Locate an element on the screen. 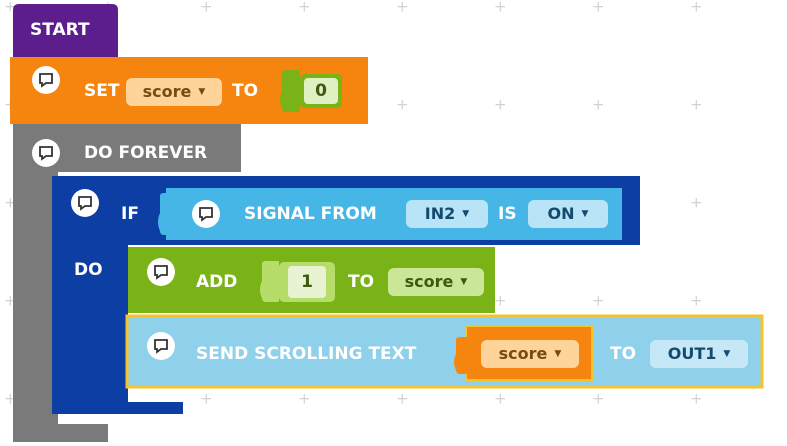 The image size is (787, 446). add-value-field: 1 is located at coordinates (307, 282).